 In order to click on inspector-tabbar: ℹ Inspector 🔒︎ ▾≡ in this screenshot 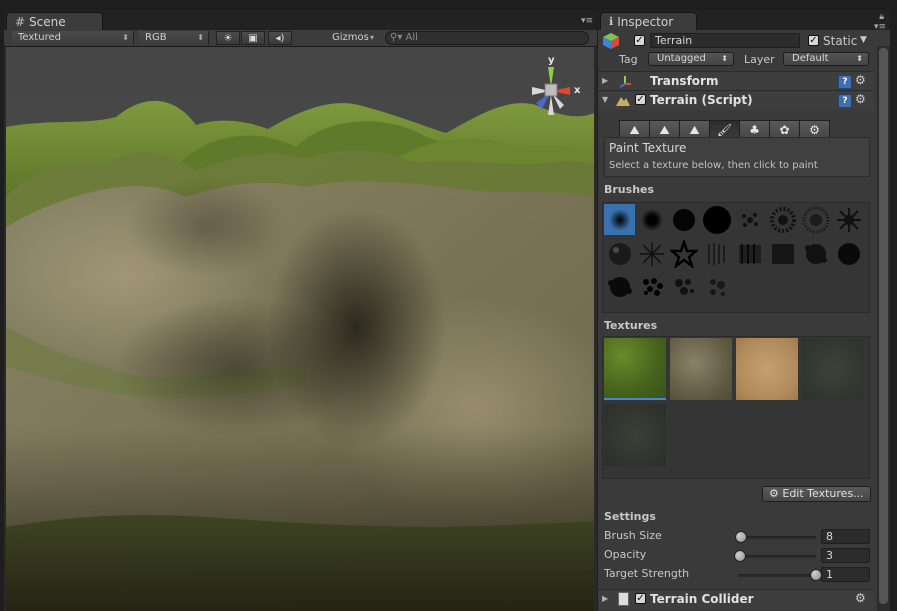, I will do `click(744, 21)`.